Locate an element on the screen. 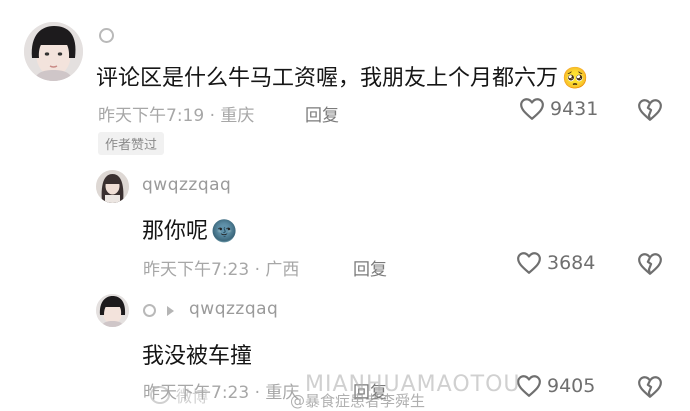  like-button: 3684 is located at coordinates (555, 263).